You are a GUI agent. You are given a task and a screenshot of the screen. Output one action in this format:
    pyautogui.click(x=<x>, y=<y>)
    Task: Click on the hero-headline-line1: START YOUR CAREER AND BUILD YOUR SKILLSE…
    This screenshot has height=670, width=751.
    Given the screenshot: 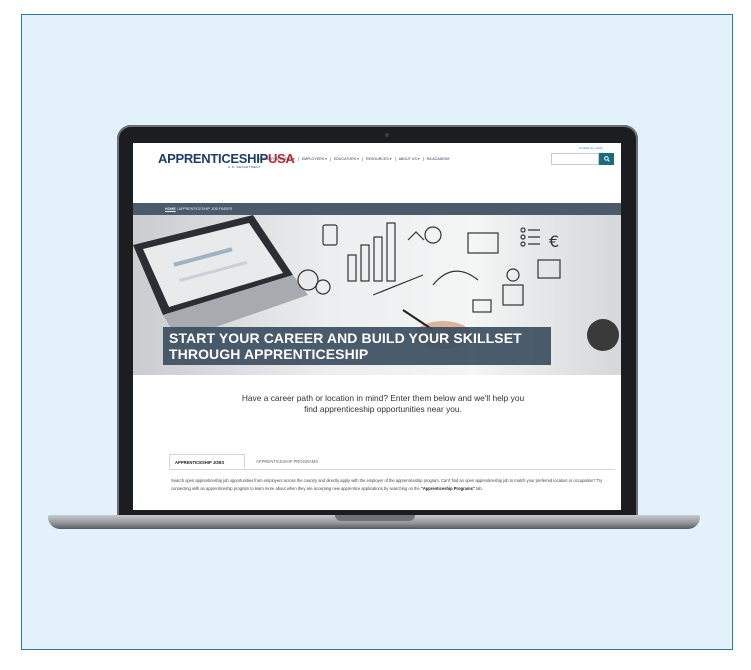 What is the action you would take?
    pyautogui.click(x=345, y=338)
    